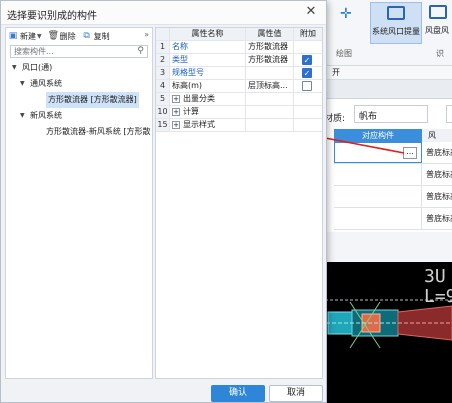 The image size is (452, 403). What do you see at coordinates (46, 115) in the screenshot?
I see `tree-item-label: 新风系统` at bounding box center [46, 115].